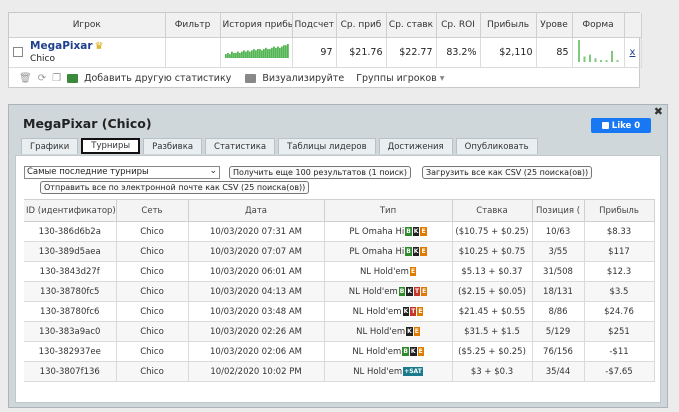 This screenshot has height=412, width=679. Describe the element at coordinates (415, 146) in the screenshot. I see `tab-achievements: Достижения` at that location.